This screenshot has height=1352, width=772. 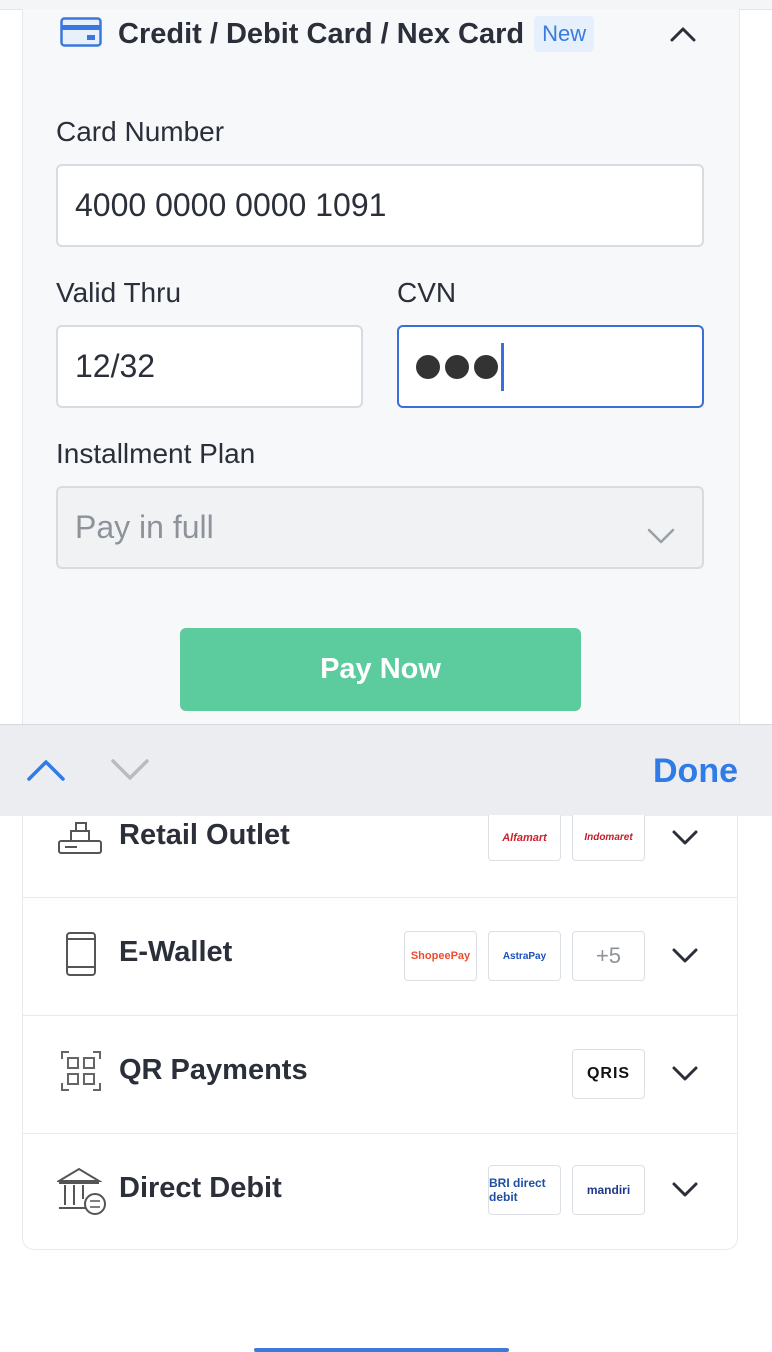 What do you see at coordinates (140, 131) in the screenshot?
I see `card-number-label: Card Number` at bounding box center [140, 131].